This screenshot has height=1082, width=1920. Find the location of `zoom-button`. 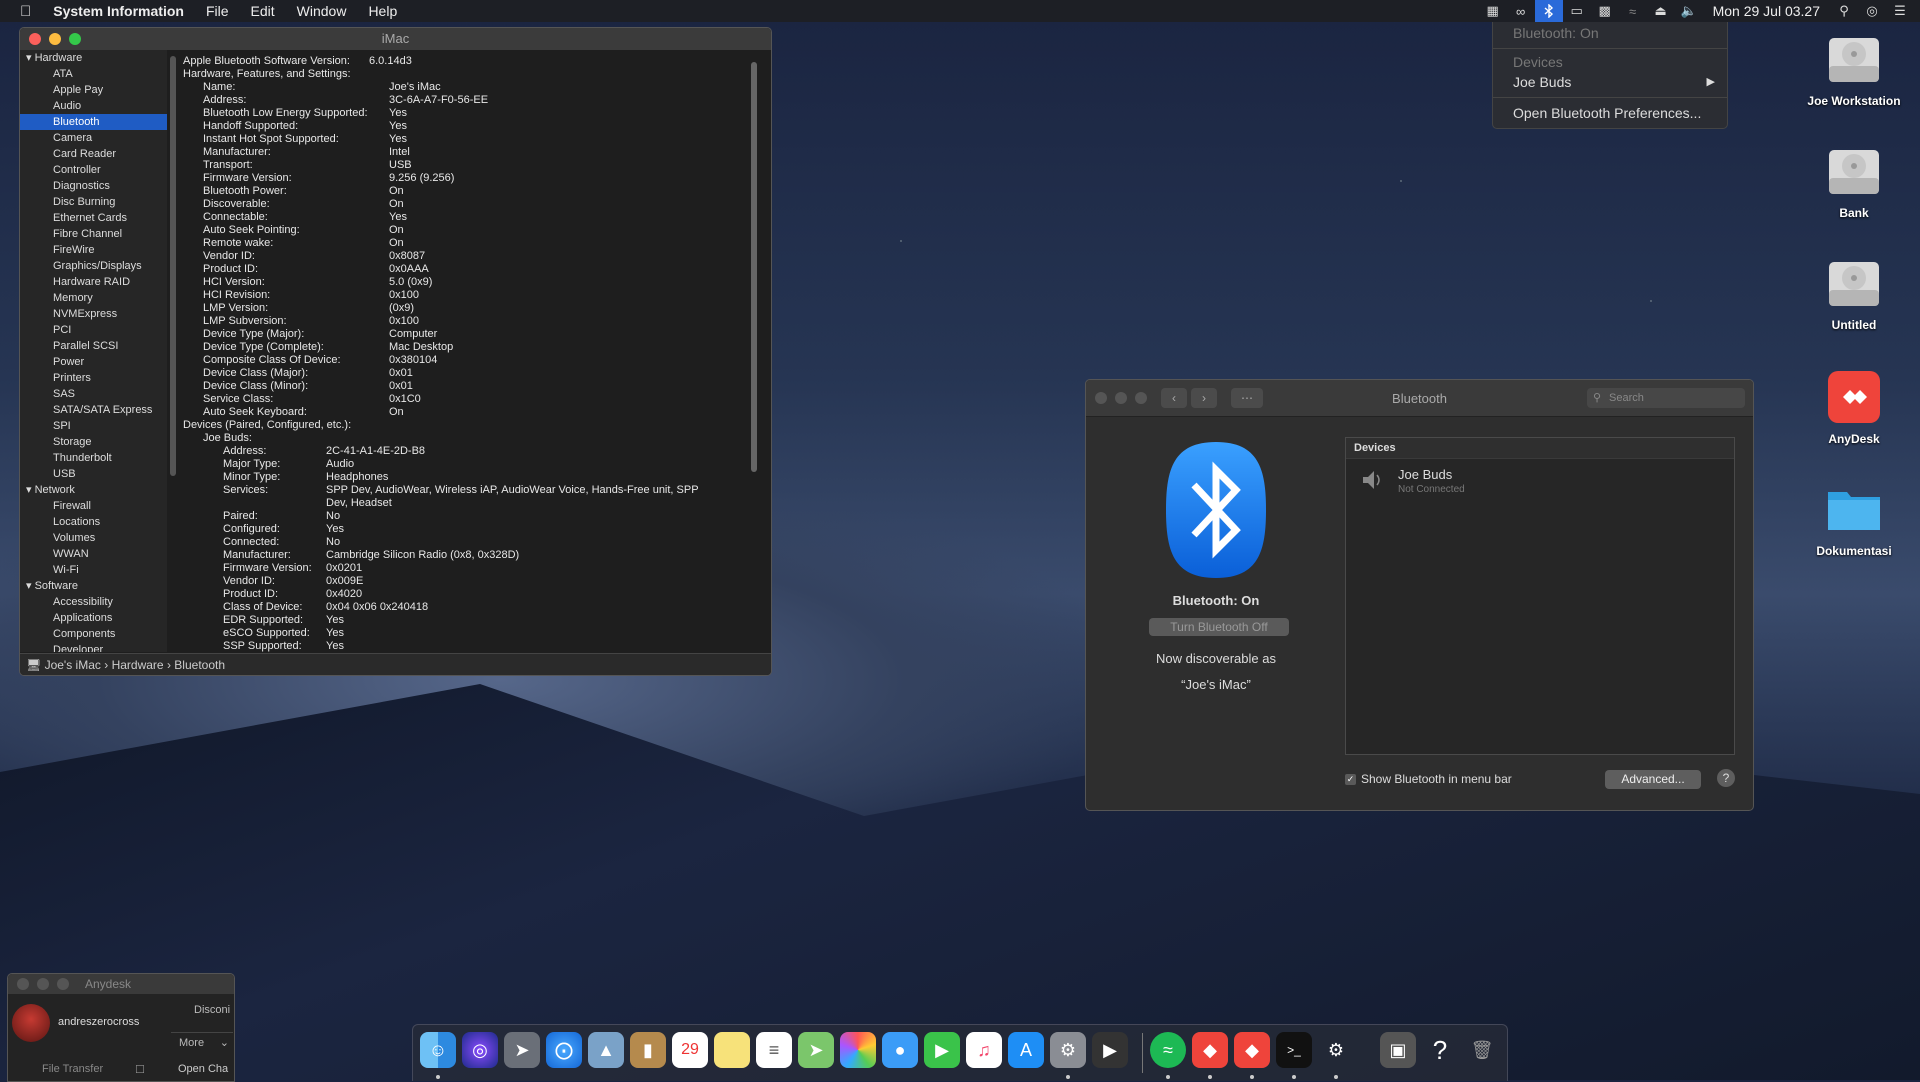

zoom-button is located at coordinates (63, 984).